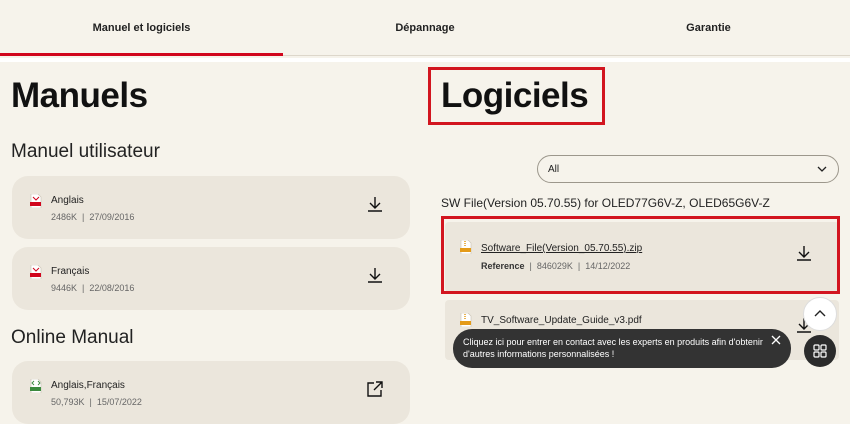 This screenshot has width=850, height=424. Describe the element at coordinates (211, 207) in the screenshot. I see `manual-item: Anglais 2486K | 27/09/2016` at that location.